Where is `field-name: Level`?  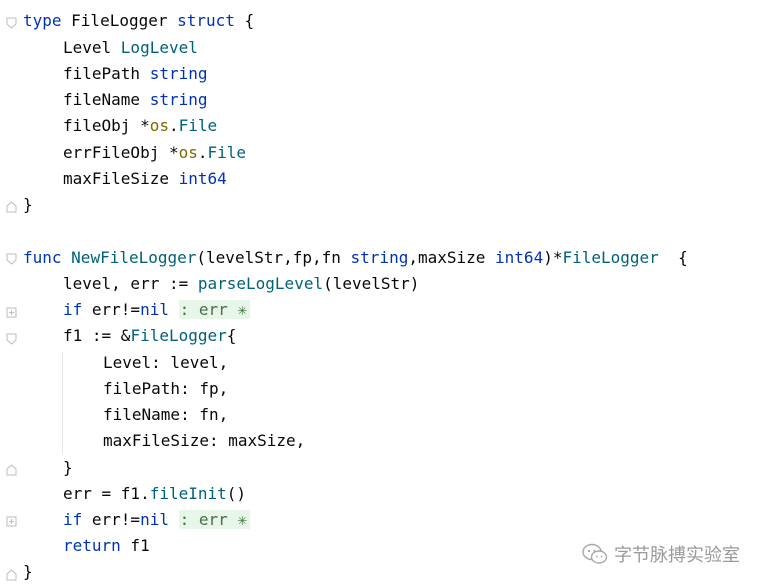 field-name: Level is located at coordinates (92, 47).